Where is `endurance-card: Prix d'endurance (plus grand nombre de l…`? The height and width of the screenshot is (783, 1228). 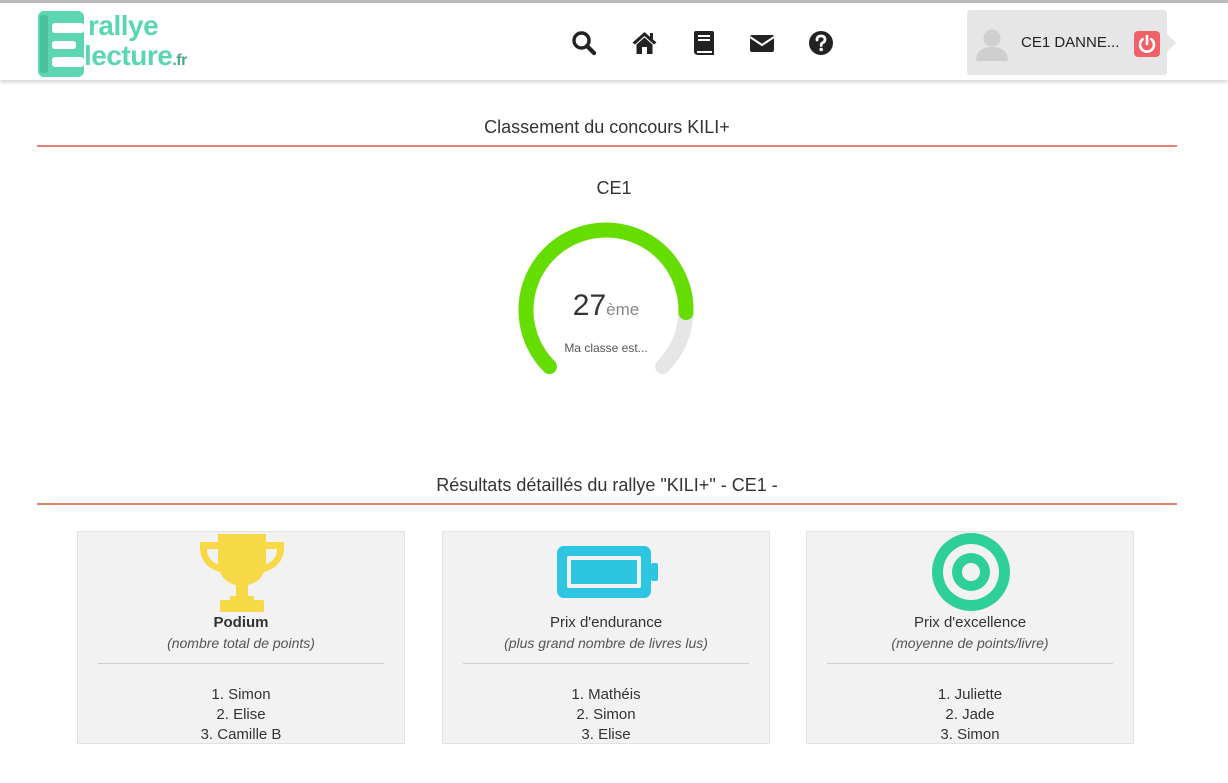
endurance-card: Prix d'endurance (plus grand nombre de l… is located at coordinates (606, 637).